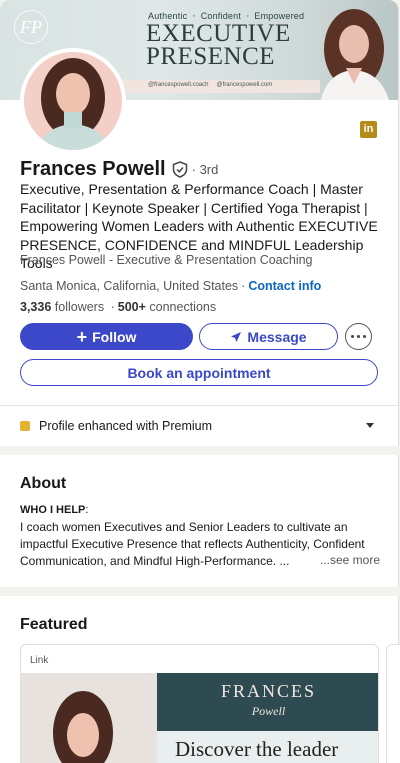 This screenshot has width=400, height=763. Describe the element at coordinates (244, 85) in the screenshot. I see `banner-handle: @francespowell.com` at that location.